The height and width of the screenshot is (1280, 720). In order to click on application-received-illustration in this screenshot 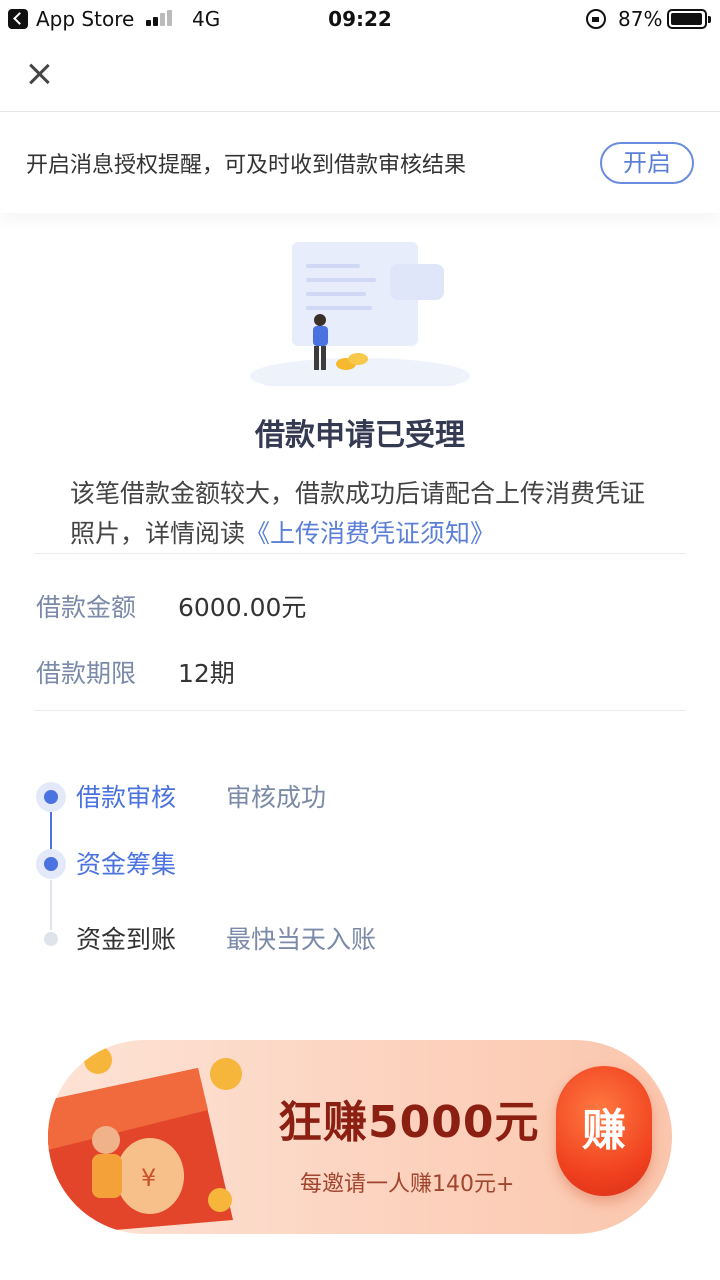, I will do `click(360, 314)`.